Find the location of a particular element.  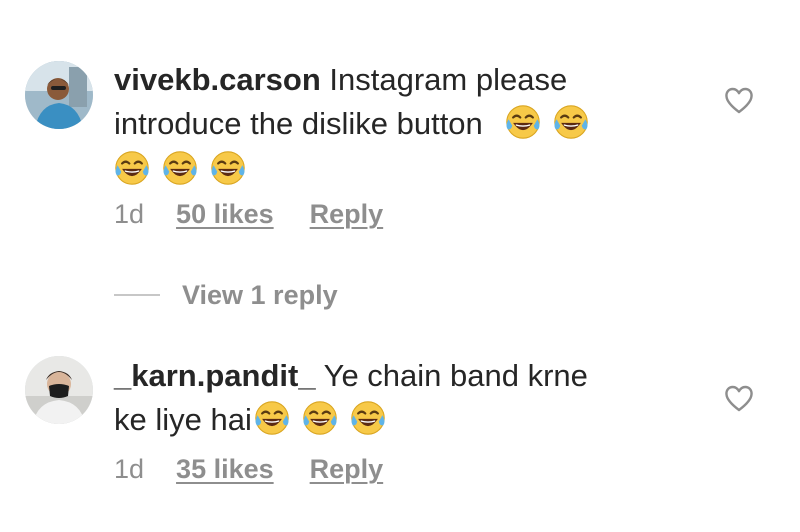

comment-body-line1: Ye chain band krne is located at coordinates (451, 375).